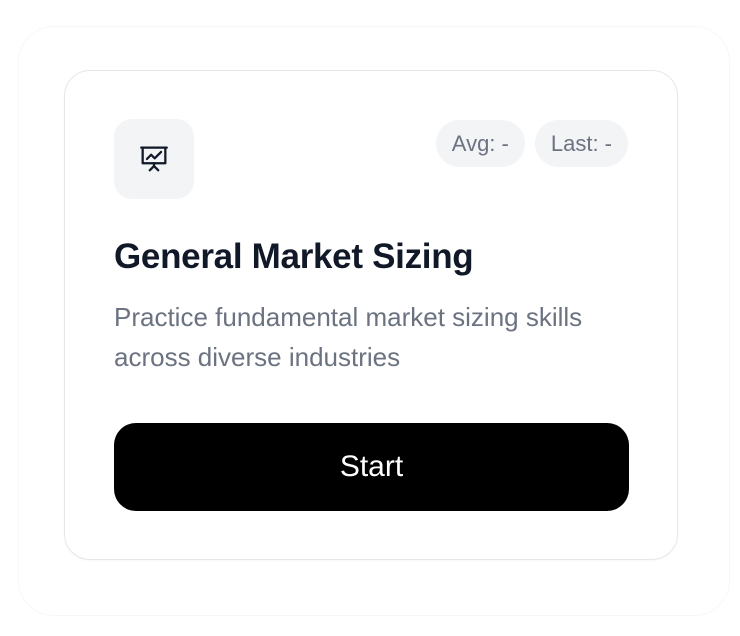 Image resolution: width=740 pixels, height=636 pixels. I want to click on avg-badge: Avg: -, so click(480, 143).